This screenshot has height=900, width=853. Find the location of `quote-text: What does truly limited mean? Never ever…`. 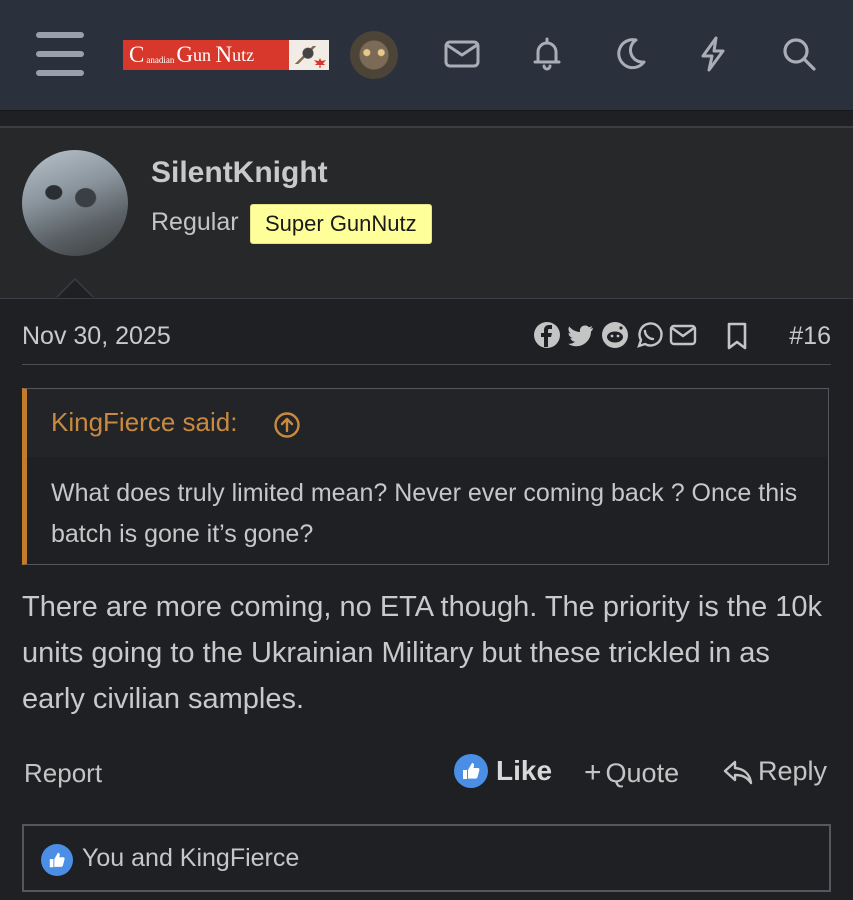

quote-text: What does truly limited mean? Never ever… is located at coordinates (424, 513).